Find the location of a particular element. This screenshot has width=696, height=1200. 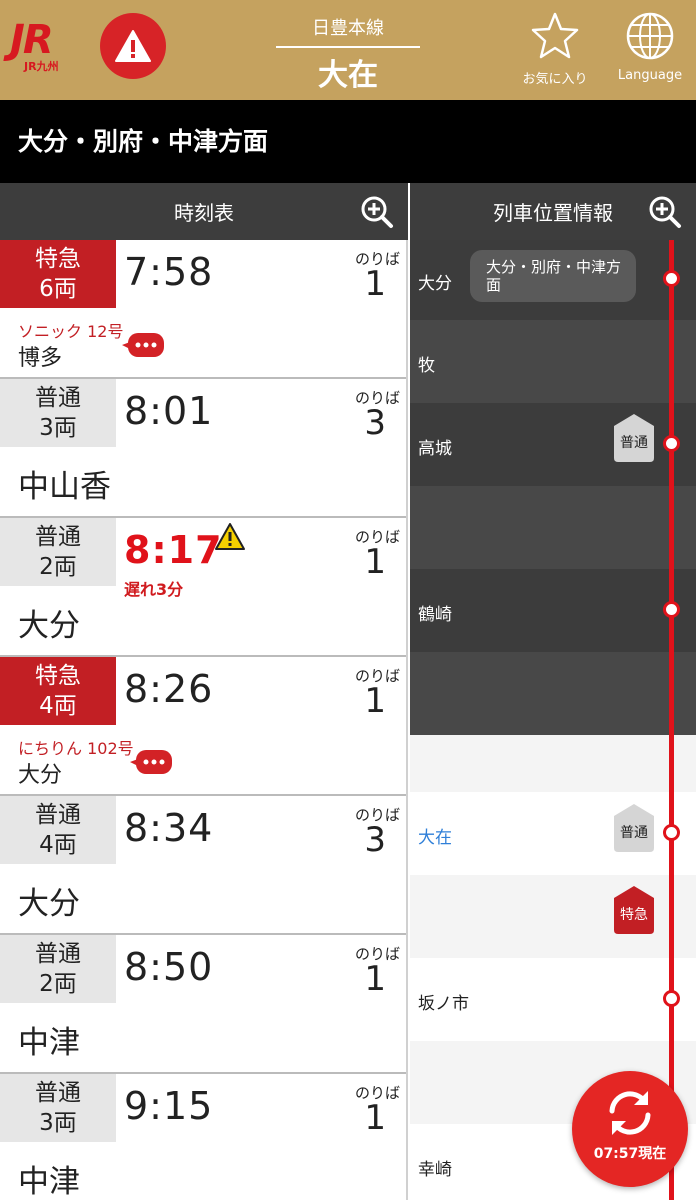

train-marker-label: 特急 is located at coordinates (634, 915).